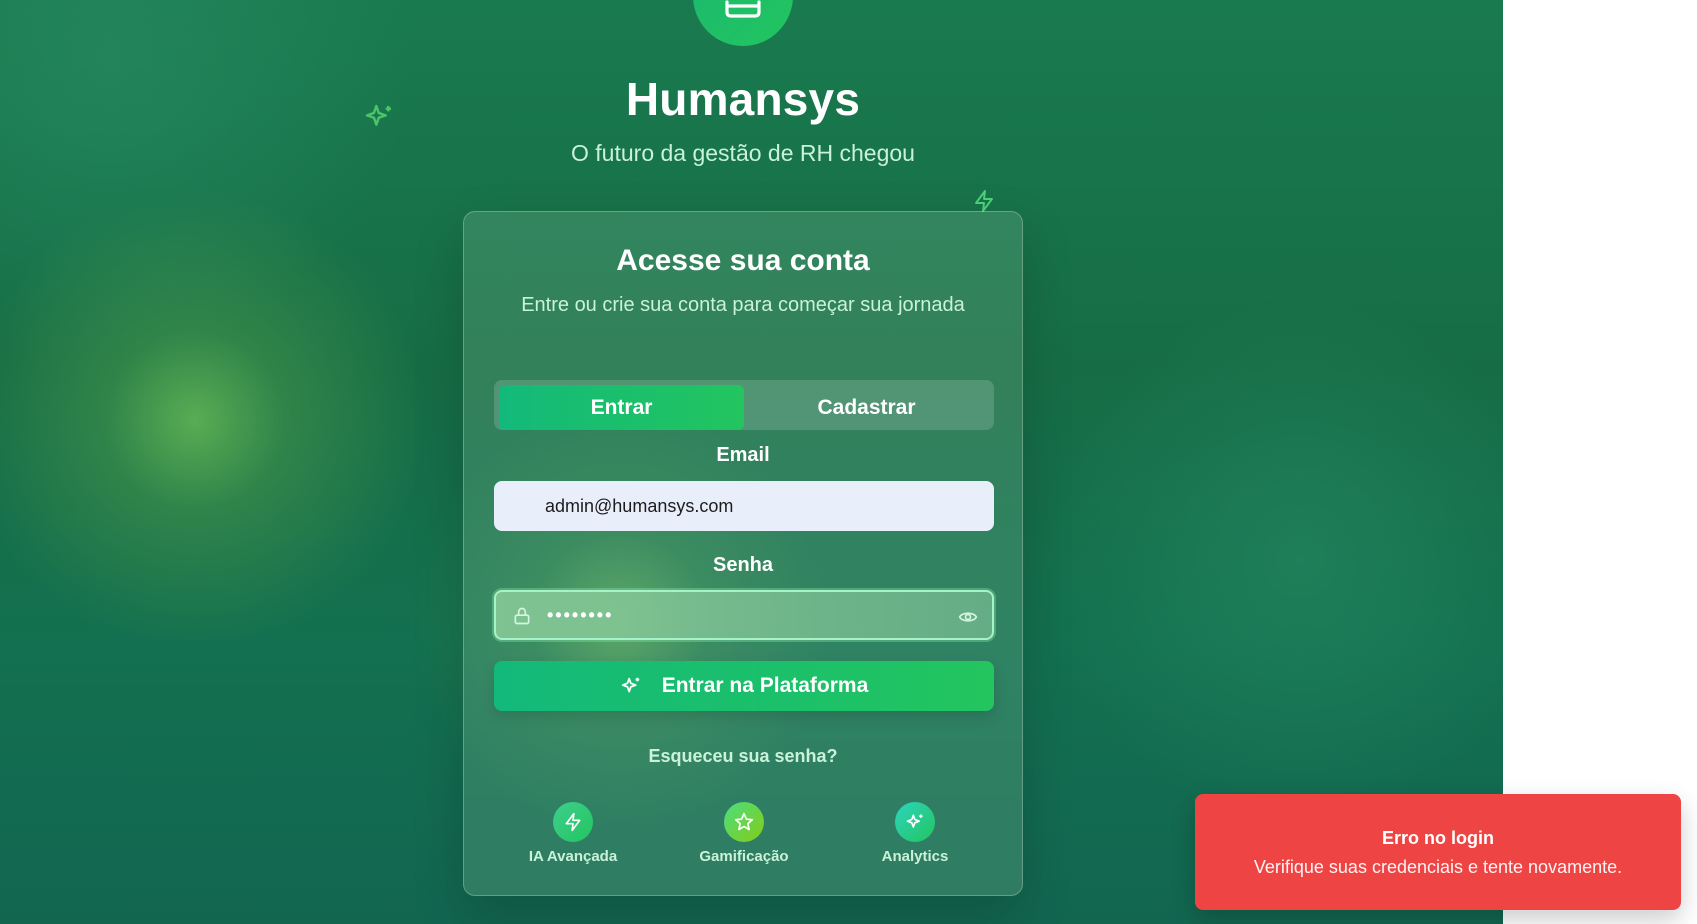 This screenshot has width=1697, height=924. Describe the element at coordinates (639, 505) in the screenshot. I see `email-value: admin@humansys.com` at that location.